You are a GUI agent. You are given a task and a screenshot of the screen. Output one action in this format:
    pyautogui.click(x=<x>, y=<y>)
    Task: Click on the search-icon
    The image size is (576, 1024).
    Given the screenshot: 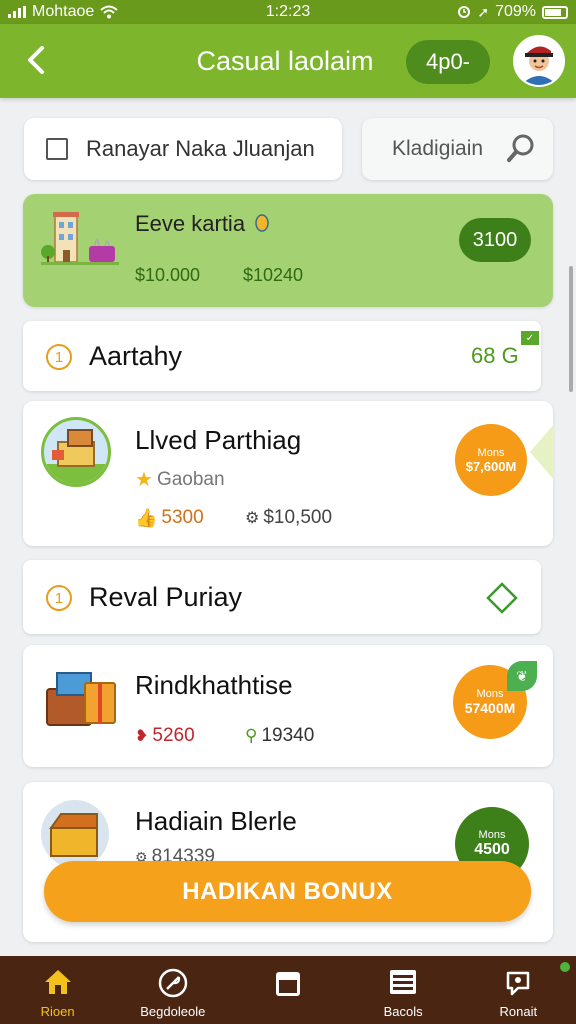 What is the action you would take?
    pyautogui.click(x=520, y=148)
    